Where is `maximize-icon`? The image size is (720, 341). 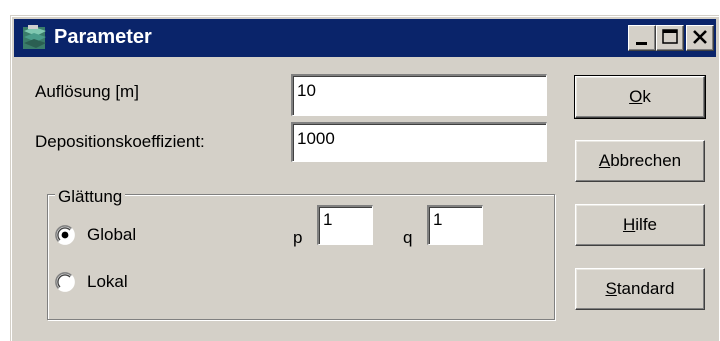
maximize-icon is located at coordinates (670, 36).